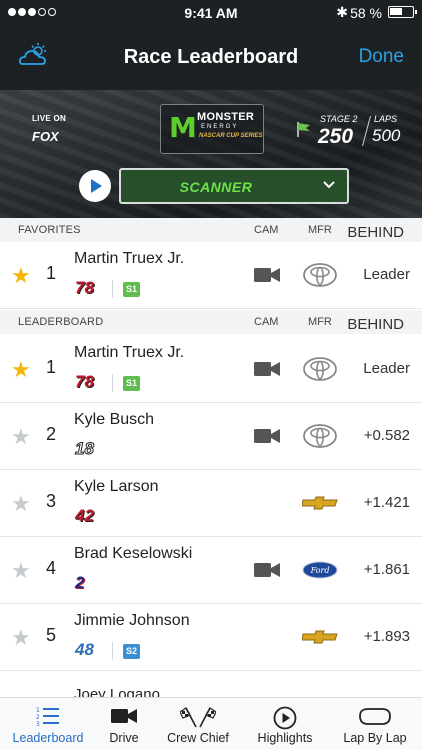  I want to click on leaderboard-row: ★ 3 Kyle Larson 42 +1.421, so click(211, 503).